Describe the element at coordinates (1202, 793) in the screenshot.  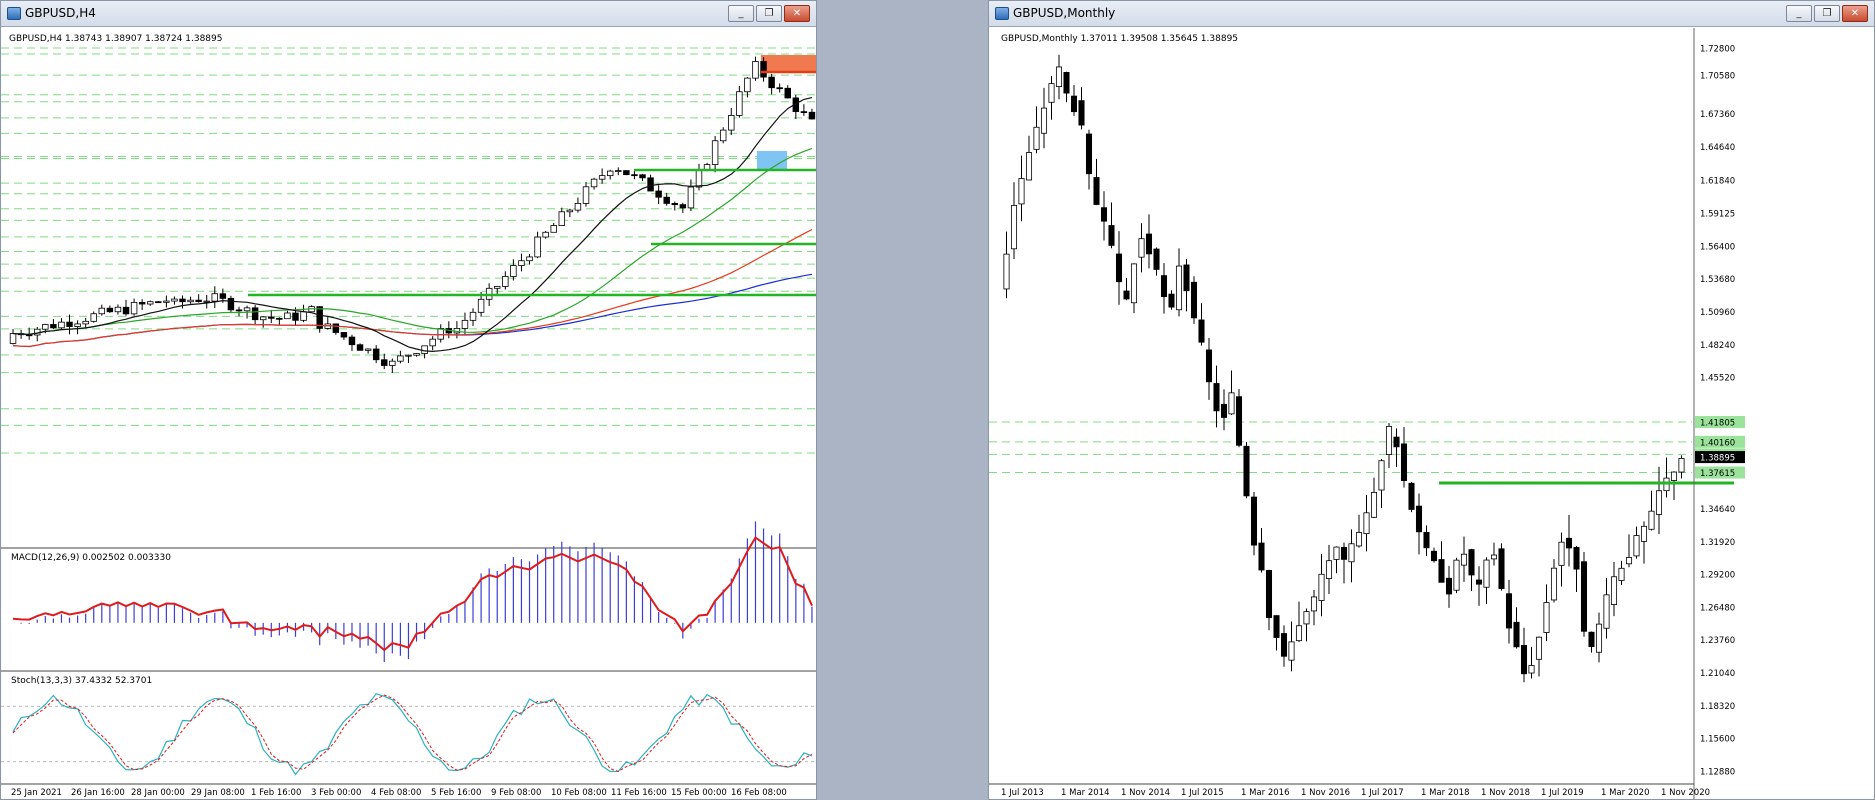
I see `time-label: 1 Jul 2015` at that location.